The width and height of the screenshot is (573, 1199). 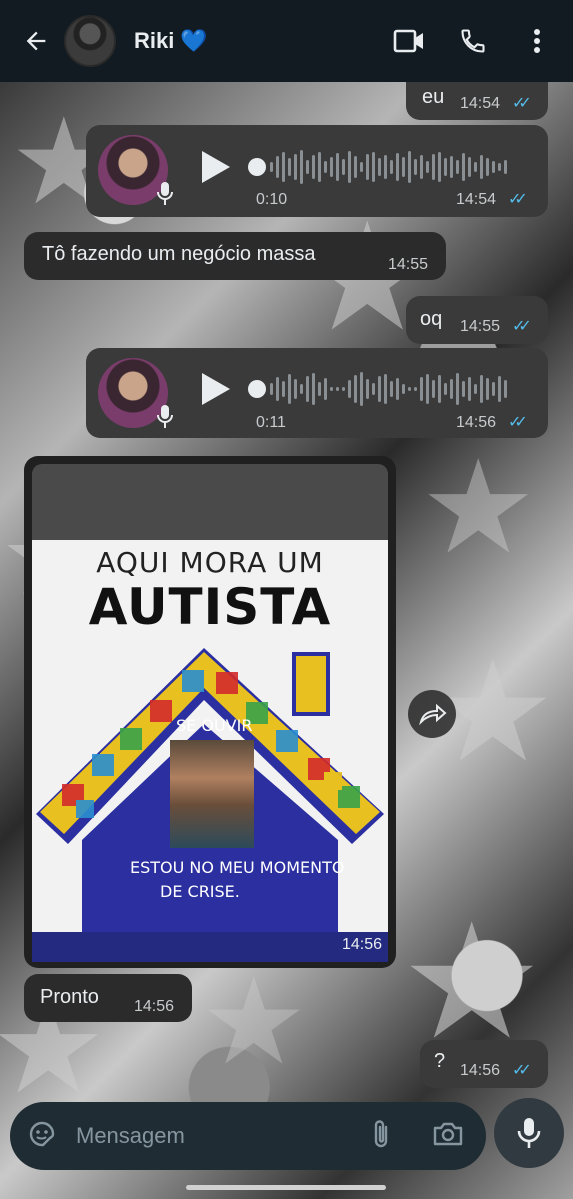 What do you see at coordinates (248, 1136) in the screenshot?
I see `message-composer: Mensagem` at bounding box center [248, 1136].